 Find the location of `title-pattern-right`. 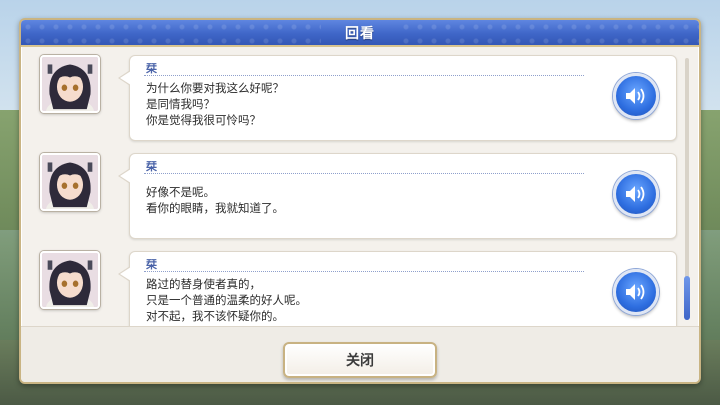

title-pattern-right is located at coordinates (549, 32).